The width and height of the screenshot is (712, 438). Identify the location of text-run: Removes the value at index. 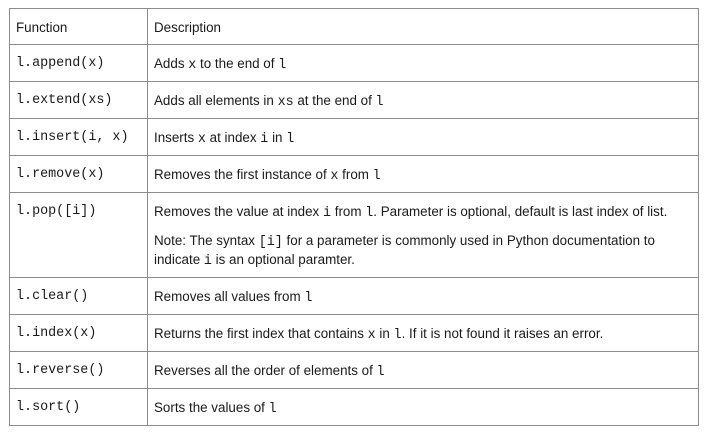
(238, 211).